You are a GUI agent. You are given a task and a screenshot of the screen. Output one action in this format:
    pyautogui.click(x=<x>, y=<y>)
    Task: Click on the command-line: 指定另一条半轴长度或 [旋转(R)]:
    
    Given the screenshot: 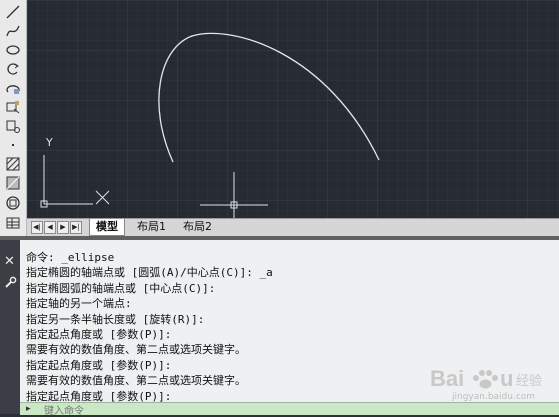 What is the action you would take?
    pyautogui.click(x=115, y=319)
    